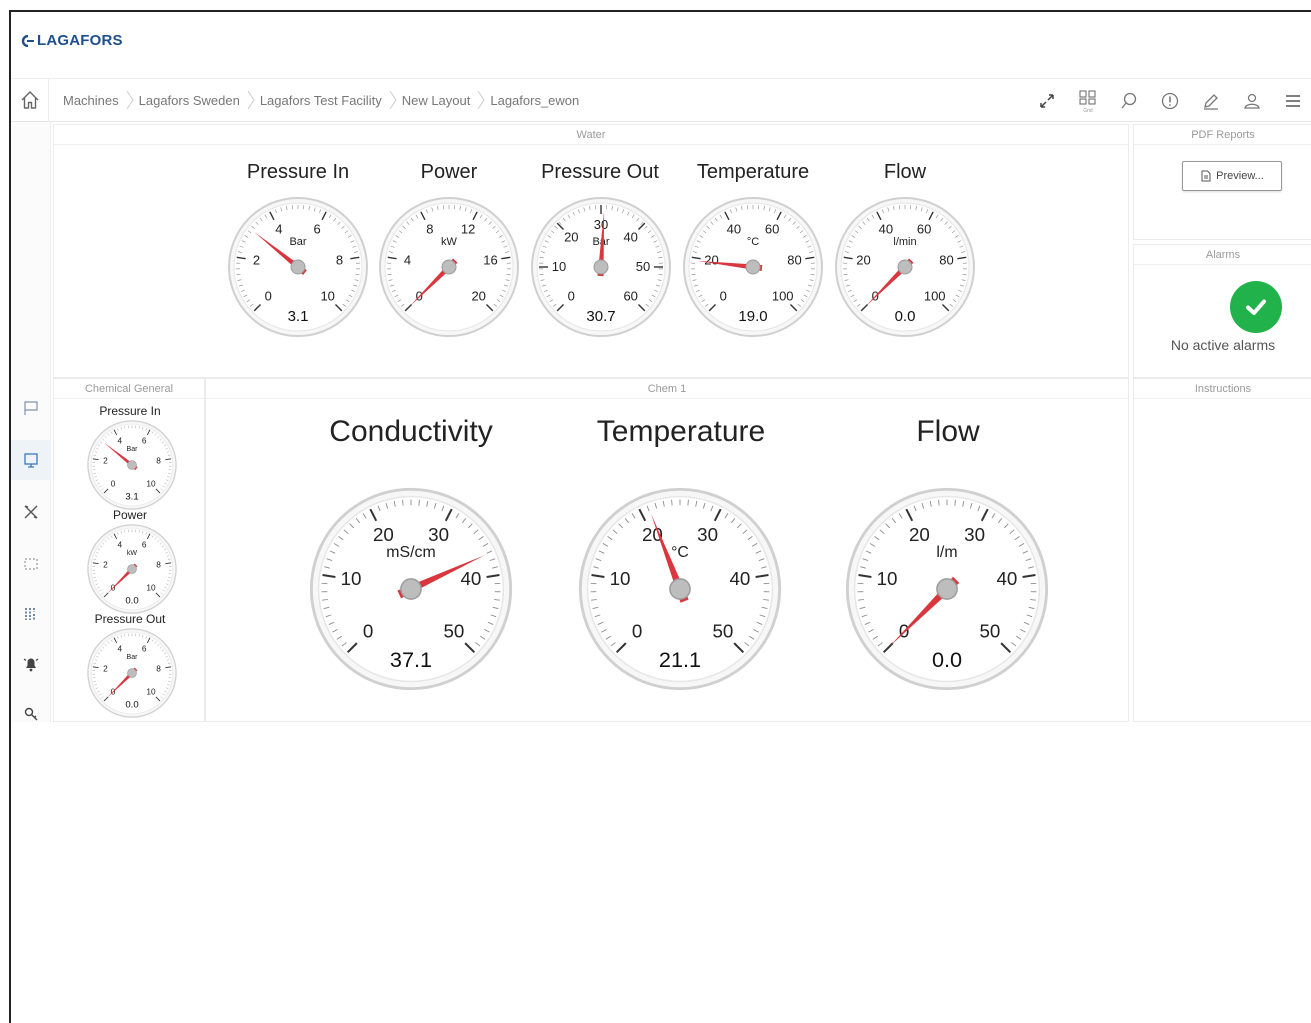 The image size is (1311, 1023). What do you see at coordinates (753, 242) in the screenshot?
I see `gauge-unit-label: °C` at bounding box center [753, 242].